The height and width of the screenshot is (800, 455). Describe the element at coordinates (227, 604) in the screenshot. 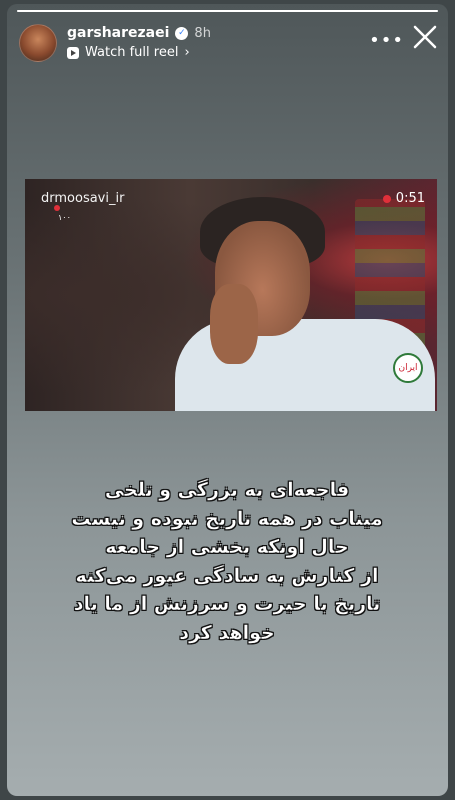

I see `caption-line: تاریخ با حیرت و سرزنش از ما یاد` at that location.